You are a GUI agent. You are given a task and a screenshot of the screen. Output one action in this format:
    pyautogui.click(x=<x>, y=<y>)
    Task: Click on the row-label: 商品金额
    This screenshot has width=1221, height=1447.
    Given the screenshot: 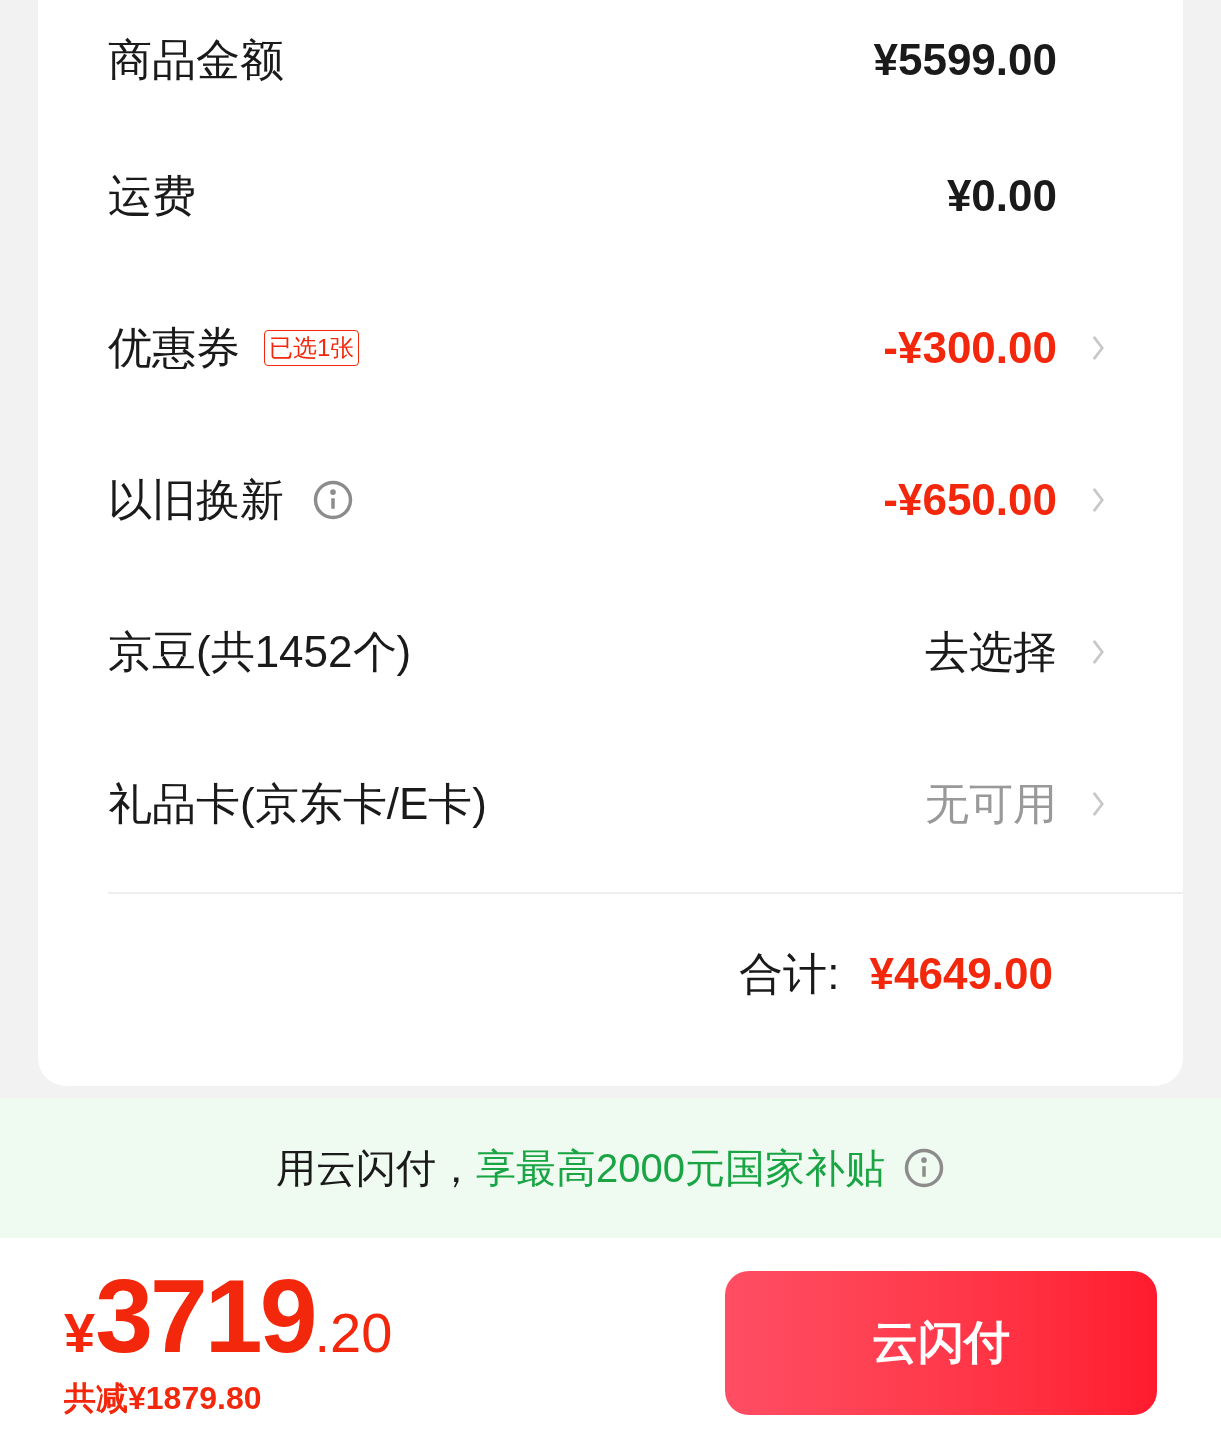 What is the action you would take?
    pyautogui.click(x=196, y=60)
    